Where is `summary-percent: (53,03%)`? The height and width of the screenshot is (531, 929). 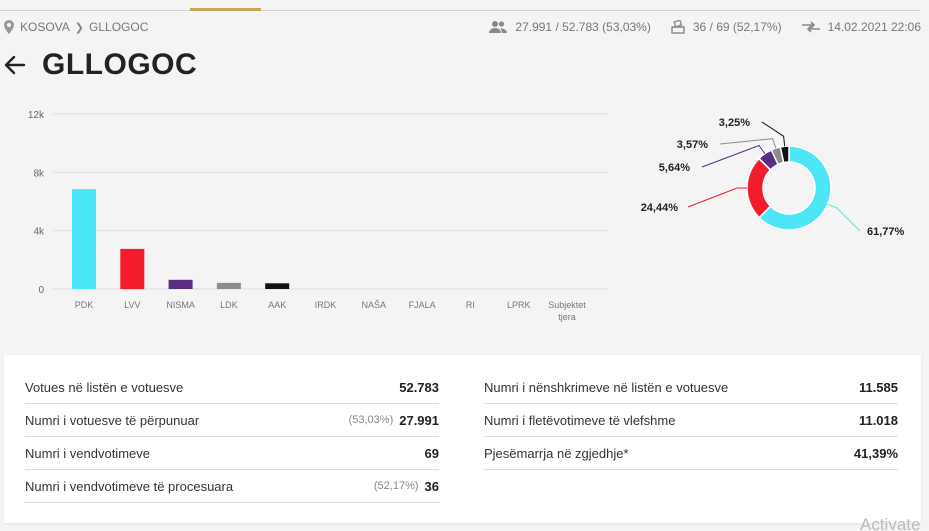
summary-percent: (53,03%) is located at coordinates (371, 420).